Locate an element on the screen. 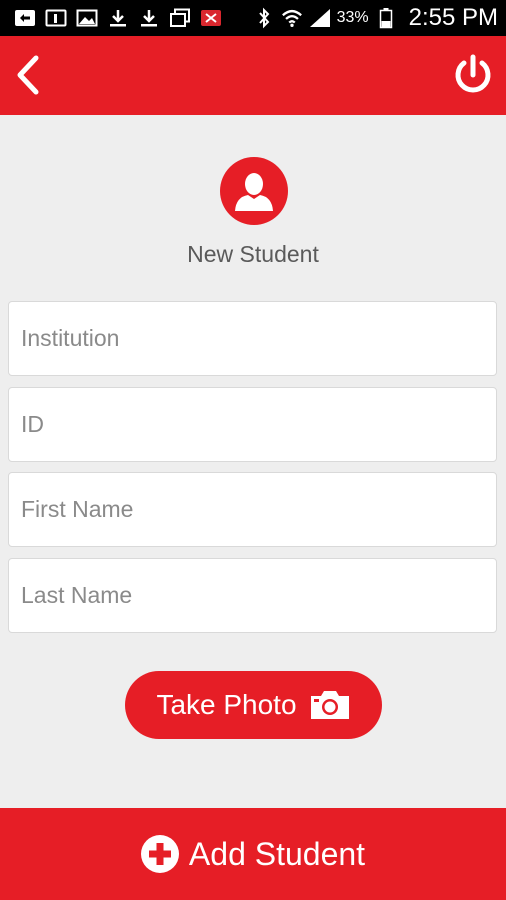 The width and height of the screenshot is (506, 900). image-icon is located at coordinates (87, 18).